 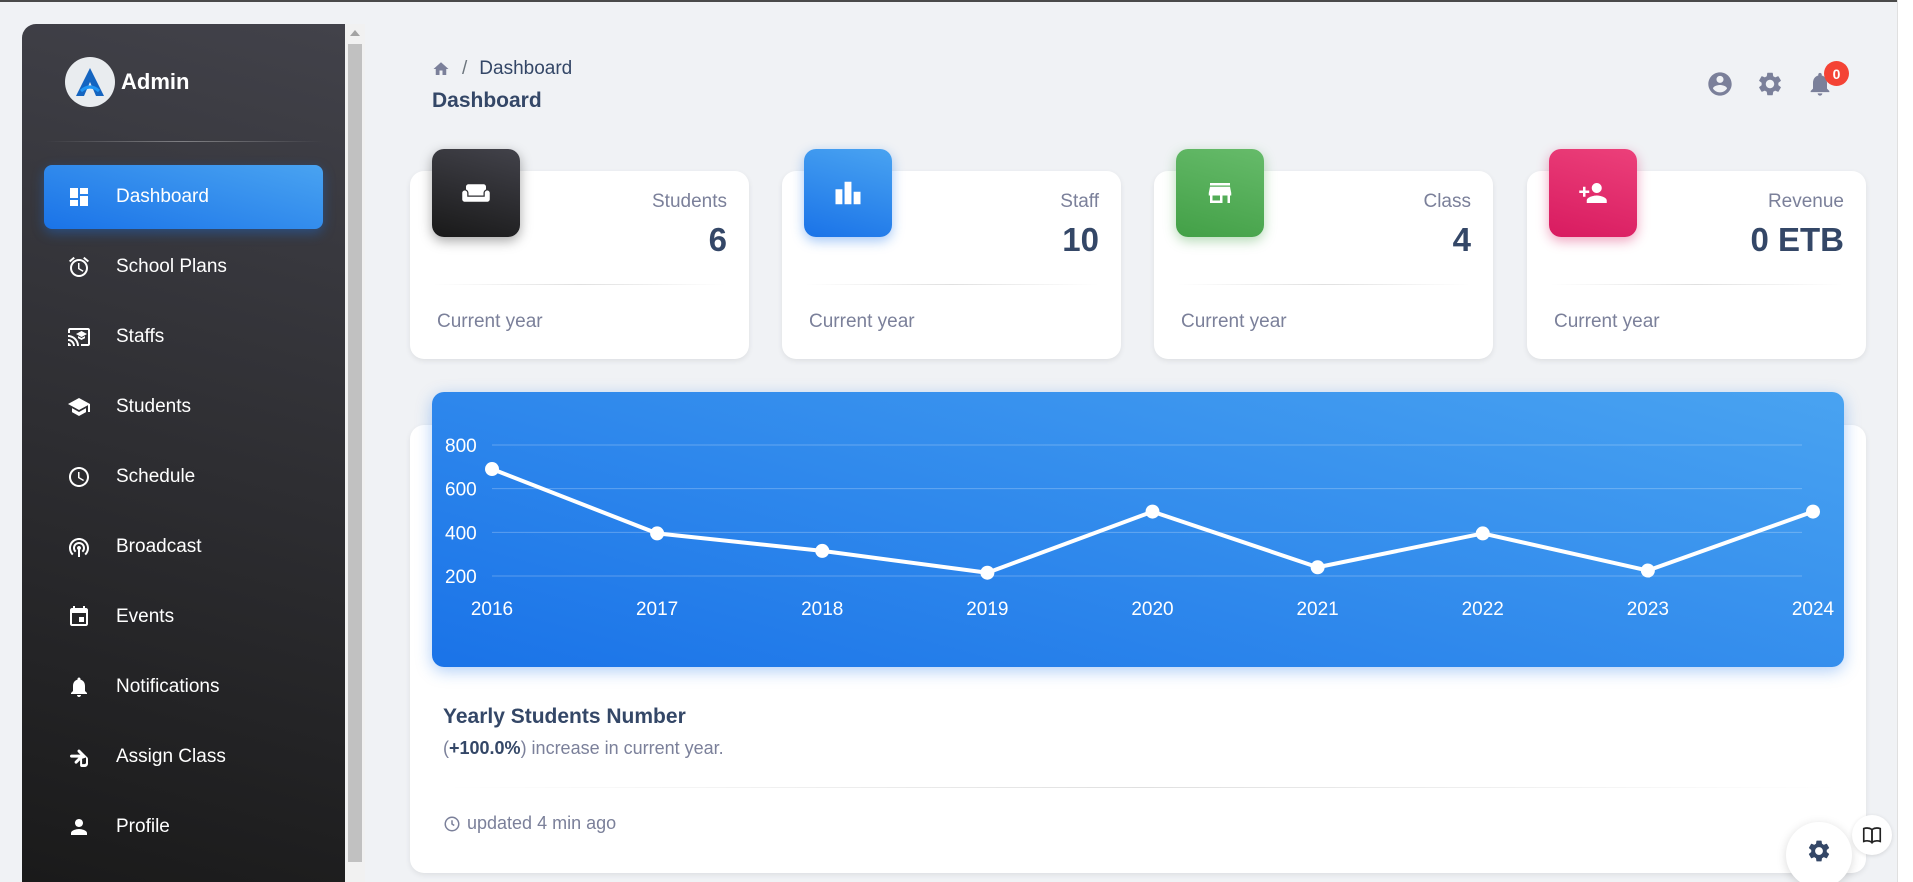 I want to click on sidebar-item-profile: Profile, so click(x=183, y=827).